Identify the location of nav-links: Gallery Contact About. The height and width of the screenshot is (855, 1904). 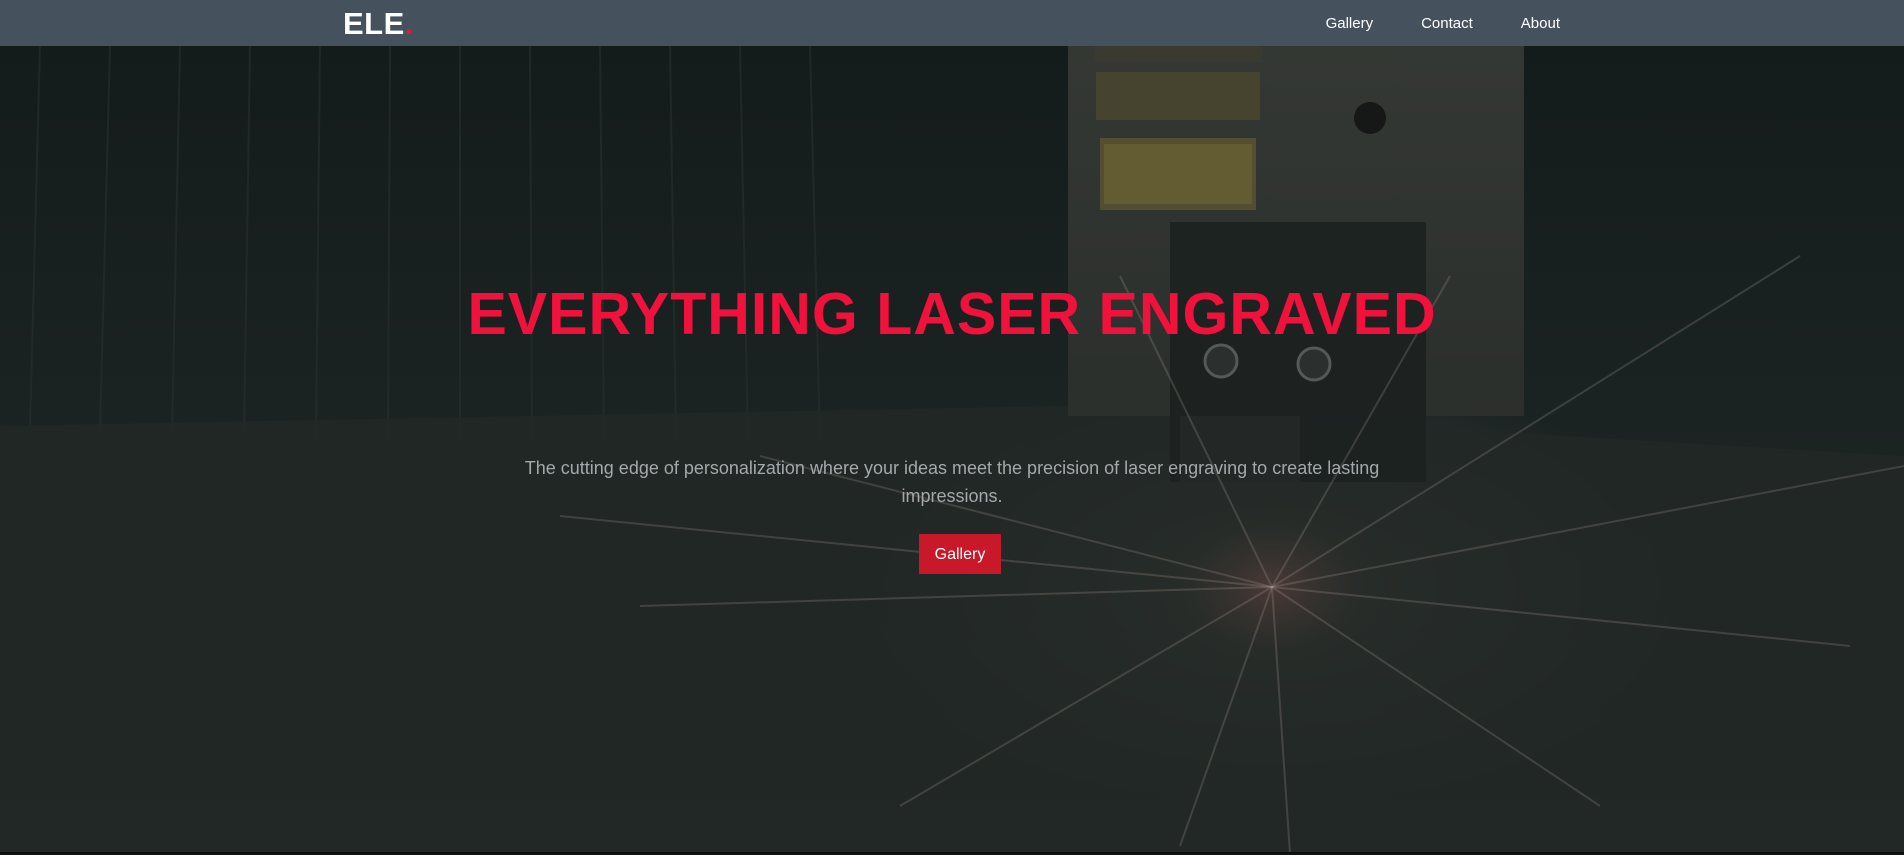
(1443, 23).